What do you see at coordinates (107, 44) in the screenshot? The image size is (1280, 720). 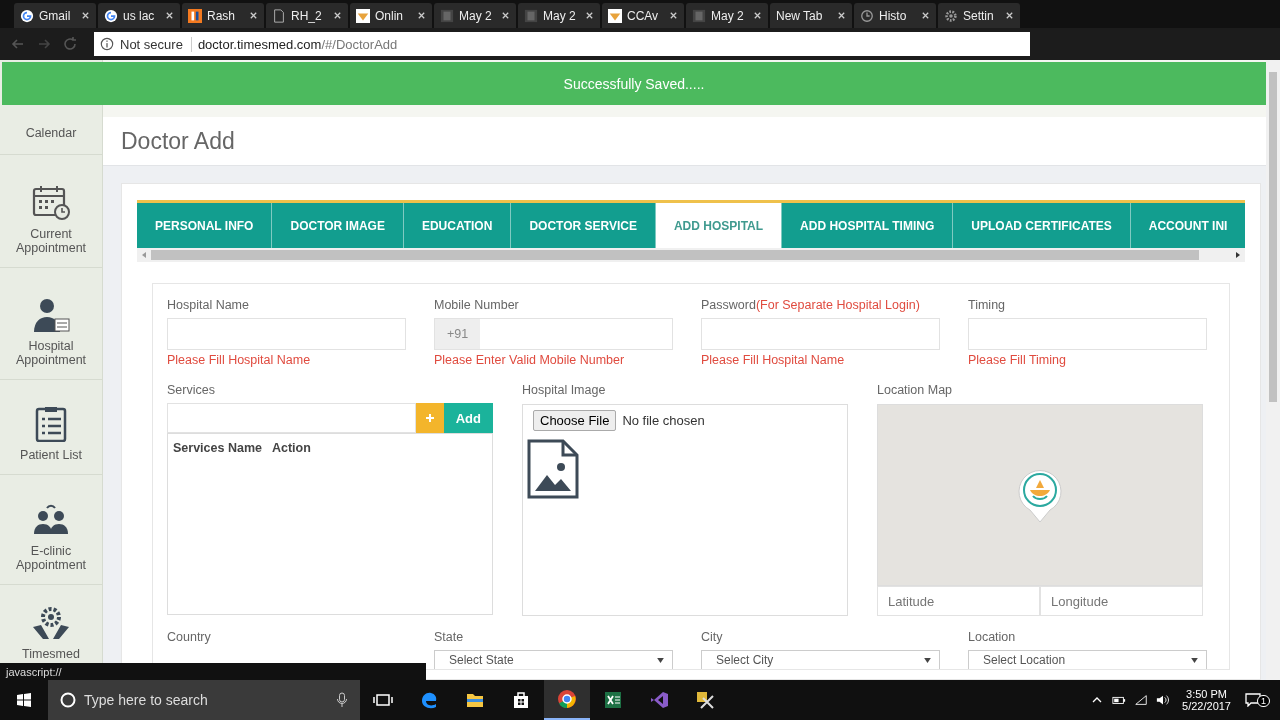 I see `info-icon` at bounding box center [107, 44].